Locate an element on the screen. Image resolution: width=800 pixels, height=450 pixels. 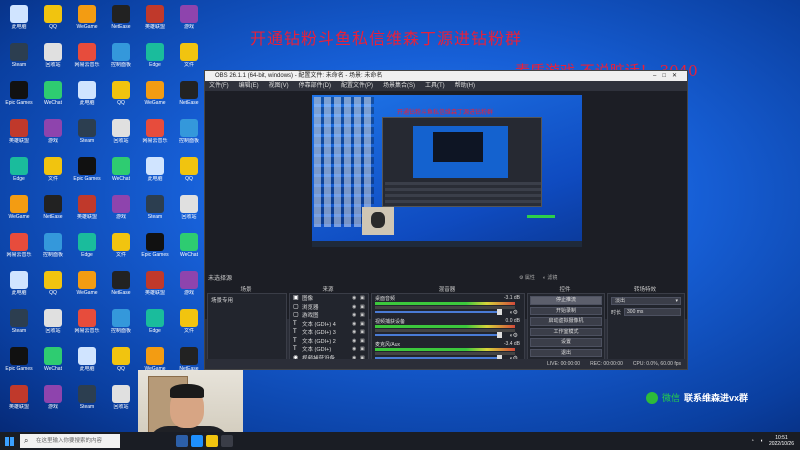
edge-icon is located at coordinates (197, 441).